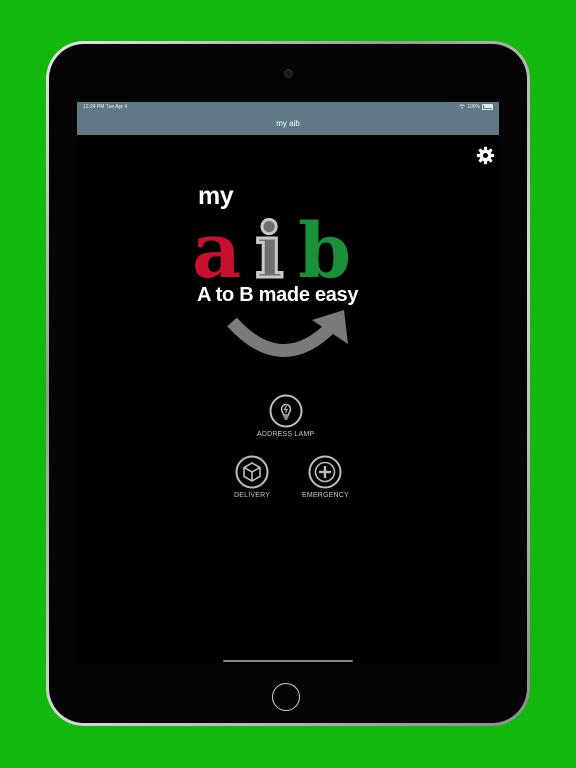 The height and width of the screenshot is (768, 576). I want to click on status-bar: 12:24 PM Tue Apr 4 100%, so click(288, 106).